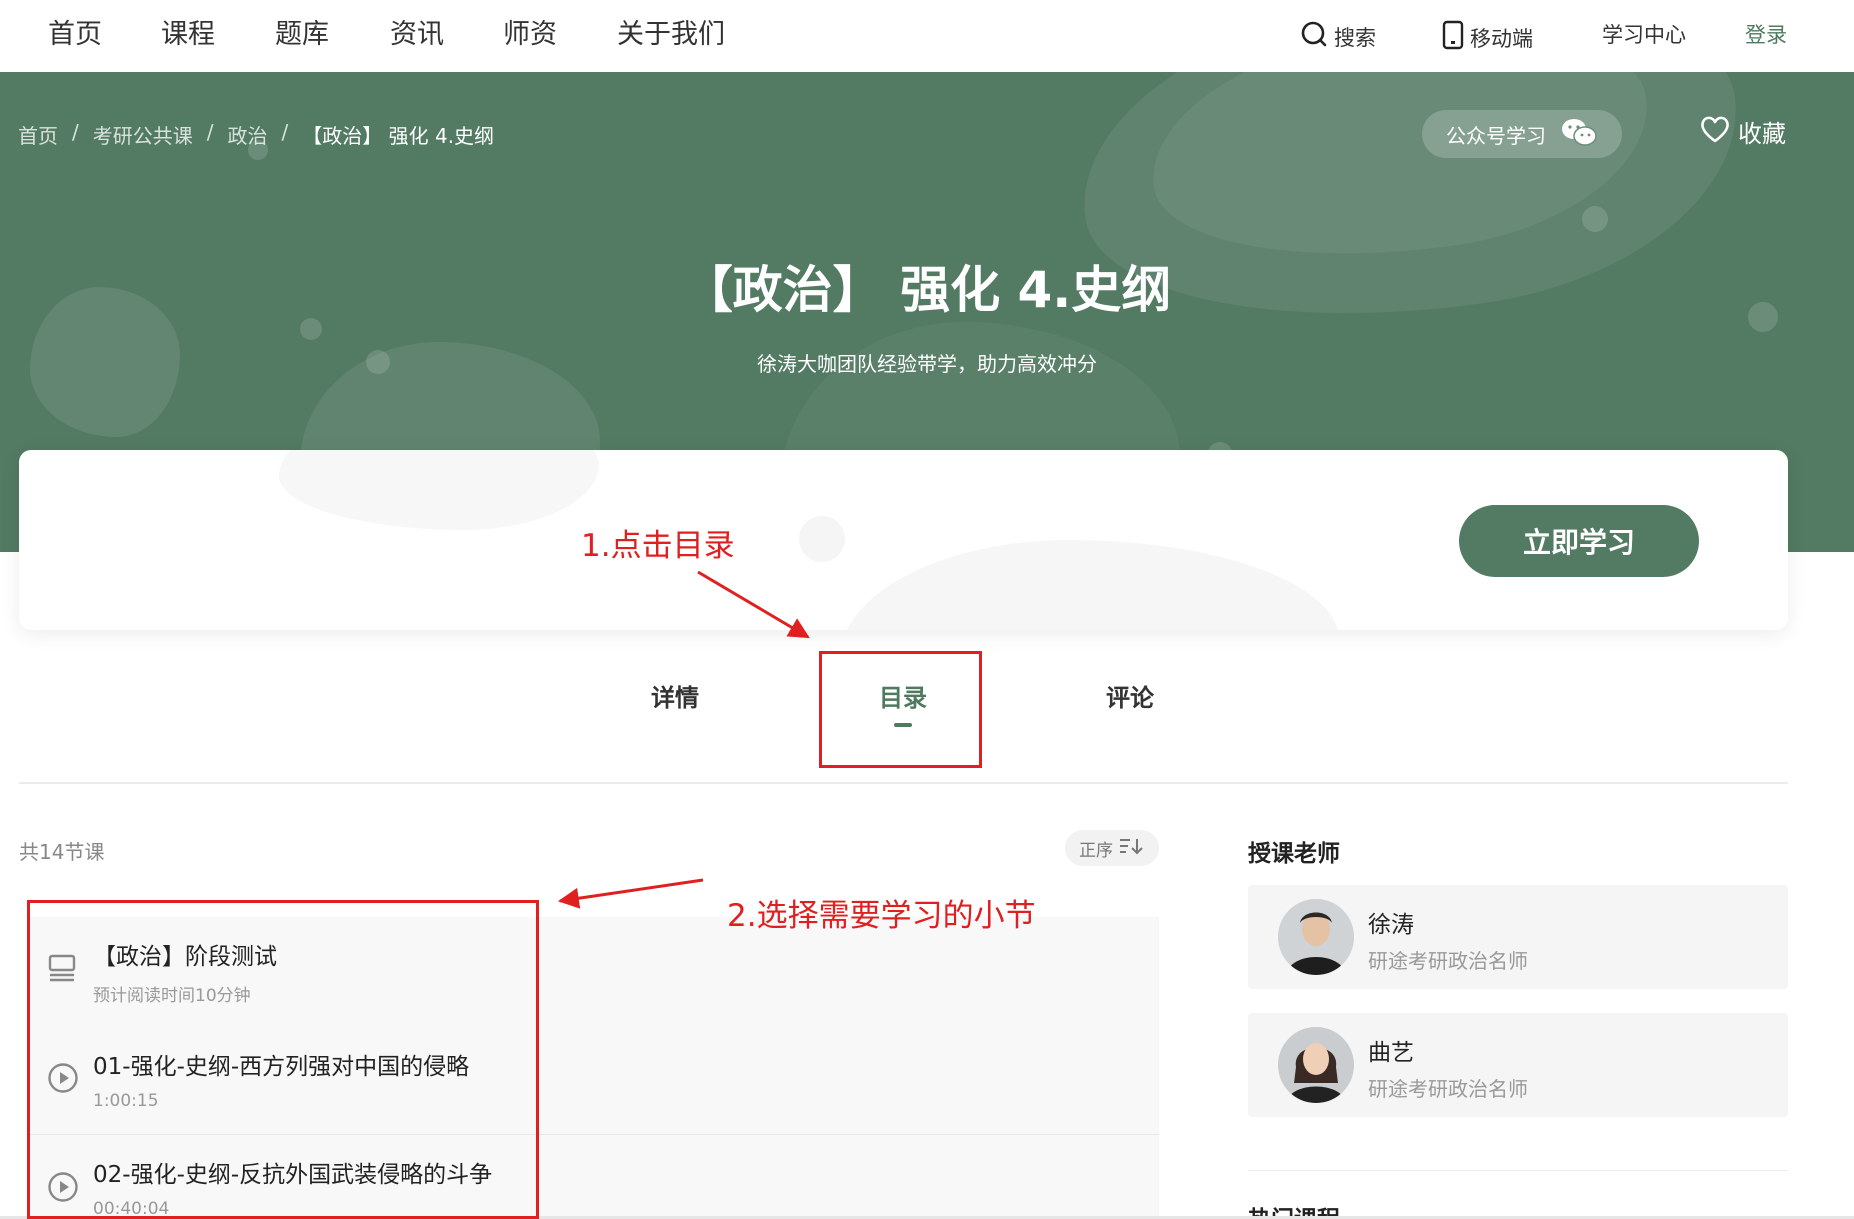 This screenshot has width=1854, height=1219. I want to click on annotation-step1: 1.点击目录, so click(658, 546).